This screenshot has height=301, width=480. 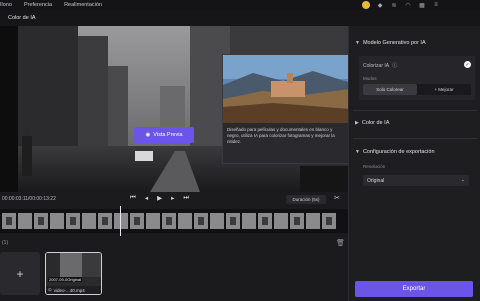 What do you see at coordinates (462, 180) in the screenshot?
I see `chevron-down-icon: ⌄` at bounding box center [462, 180].